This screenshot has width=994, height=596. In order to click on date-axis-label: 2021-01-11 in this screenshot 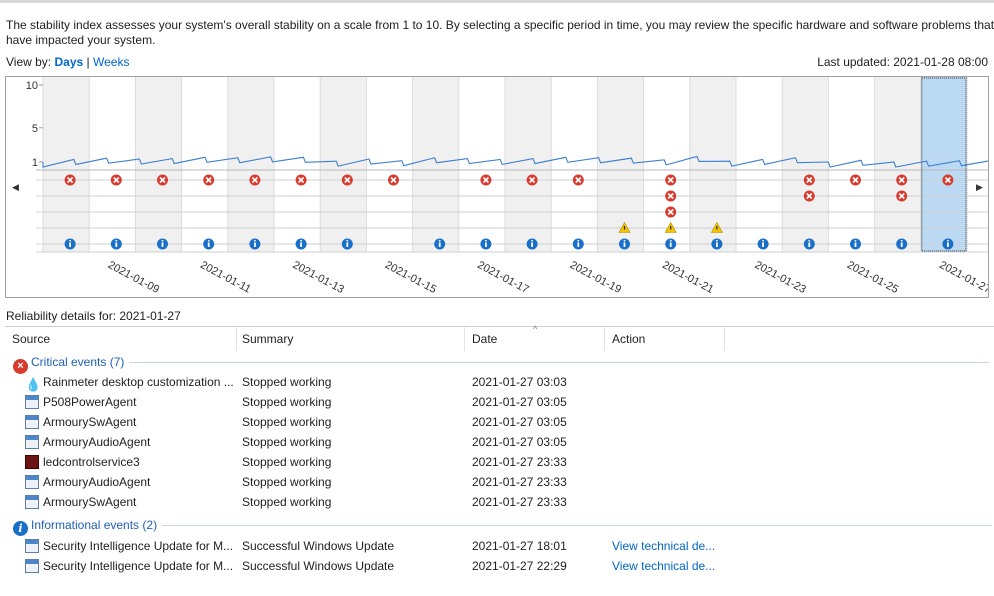, I will do `click(225, 277)`.